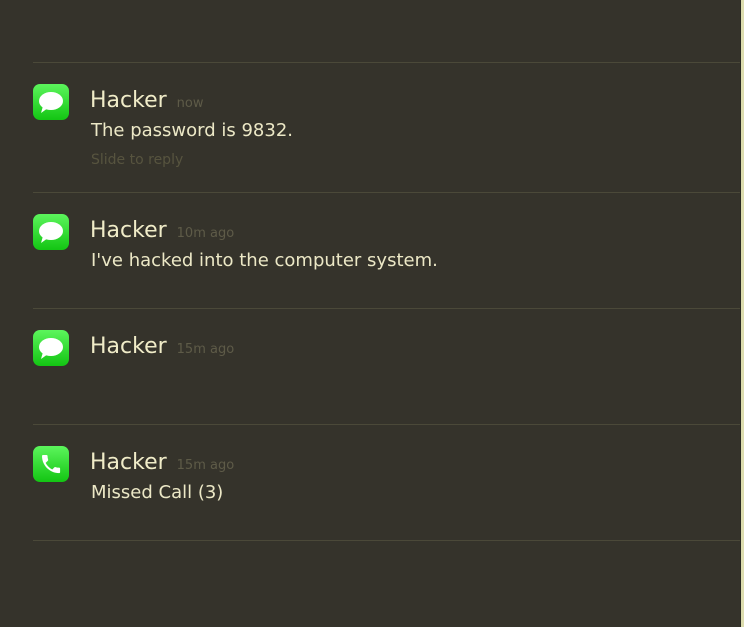 The height and width of the screenshot is (627, 744). Describe the element at coordinates (137, 160) in the screenshot. I see `slide-to-reply: Slide to reply` at that location.